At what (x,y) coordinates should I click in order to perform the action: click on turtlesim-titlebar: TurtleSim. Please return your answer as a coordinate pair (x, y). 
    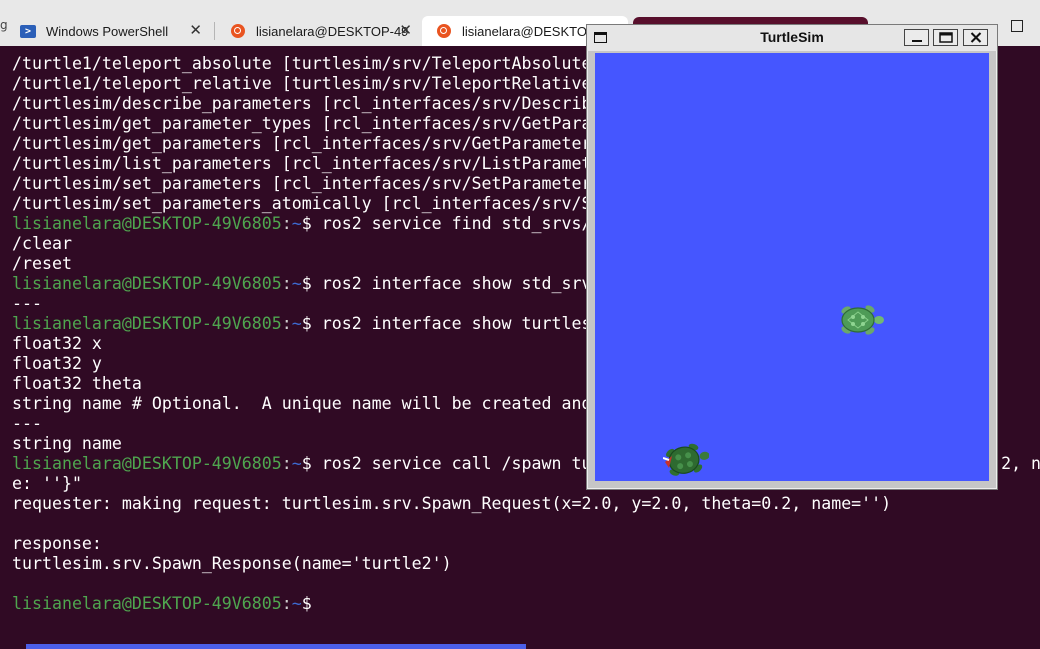
    Looking at the image, I should click on (792, 38).